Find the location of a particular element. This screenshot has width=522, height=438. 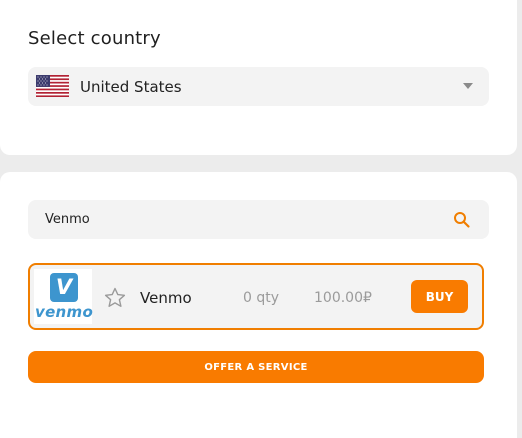

venmo-logo: V venmo is located at coordinates (64, 296).